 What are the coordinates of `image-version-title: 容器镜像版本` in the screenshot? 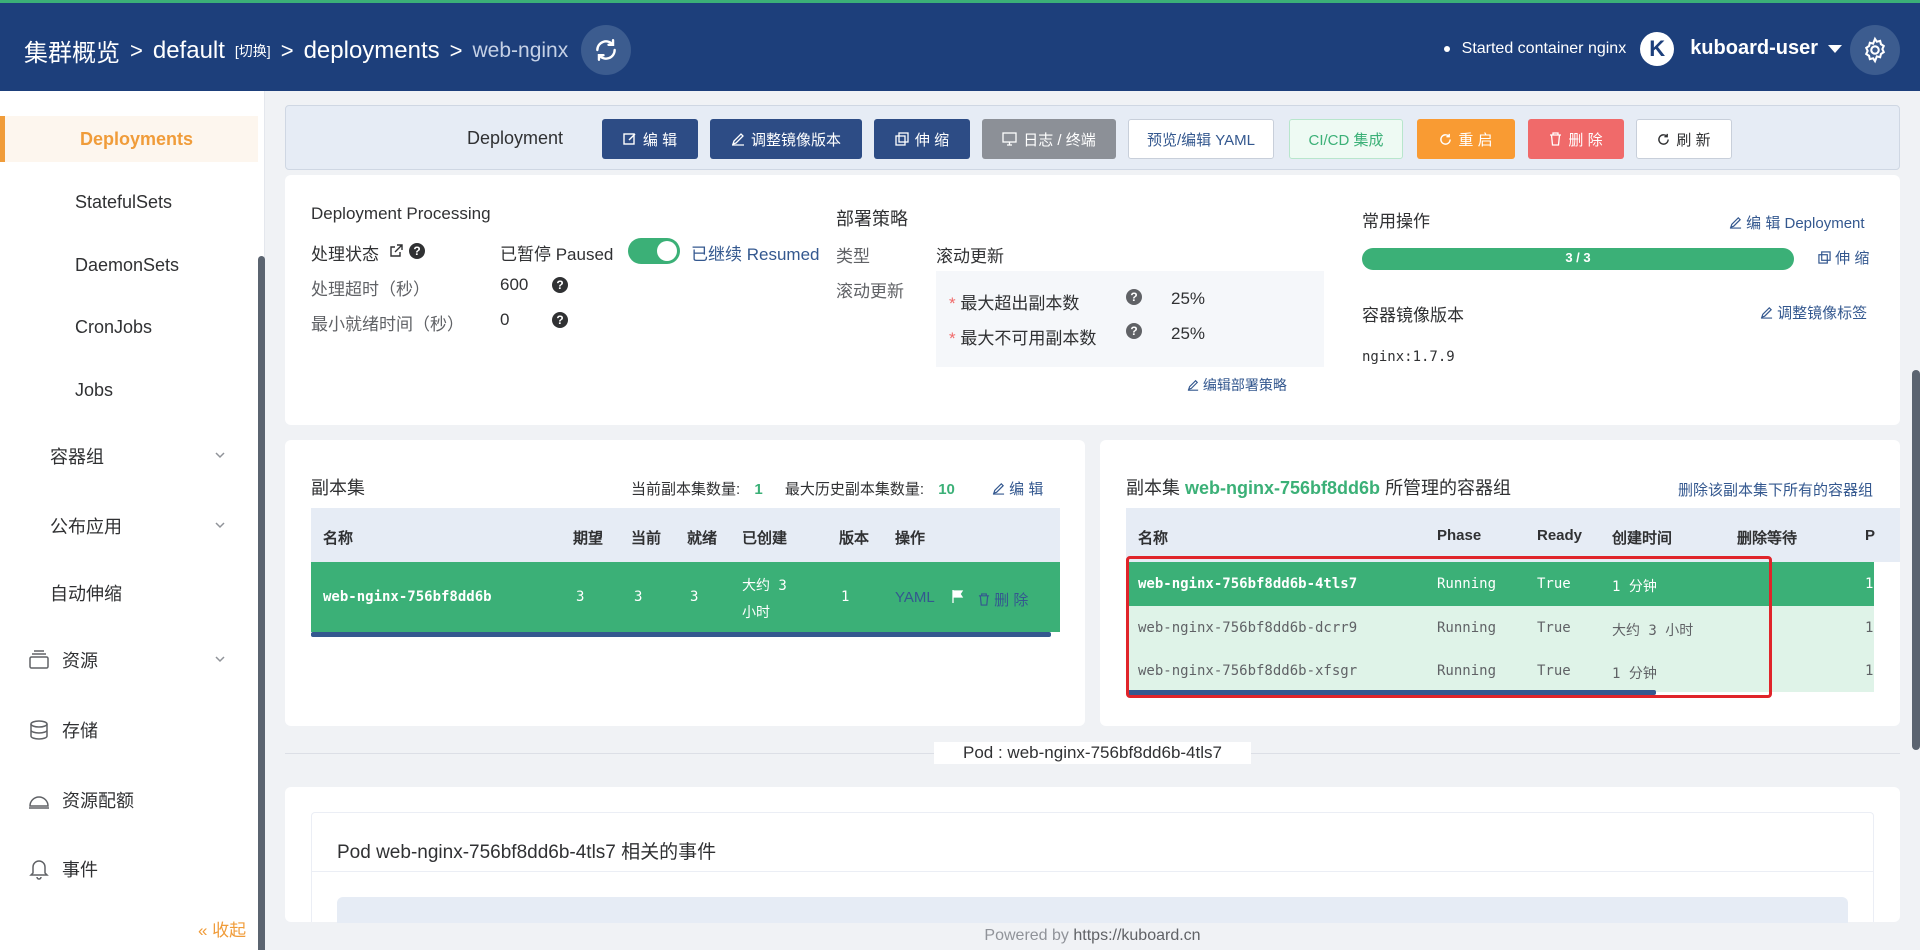 It's located at (1413, 315).